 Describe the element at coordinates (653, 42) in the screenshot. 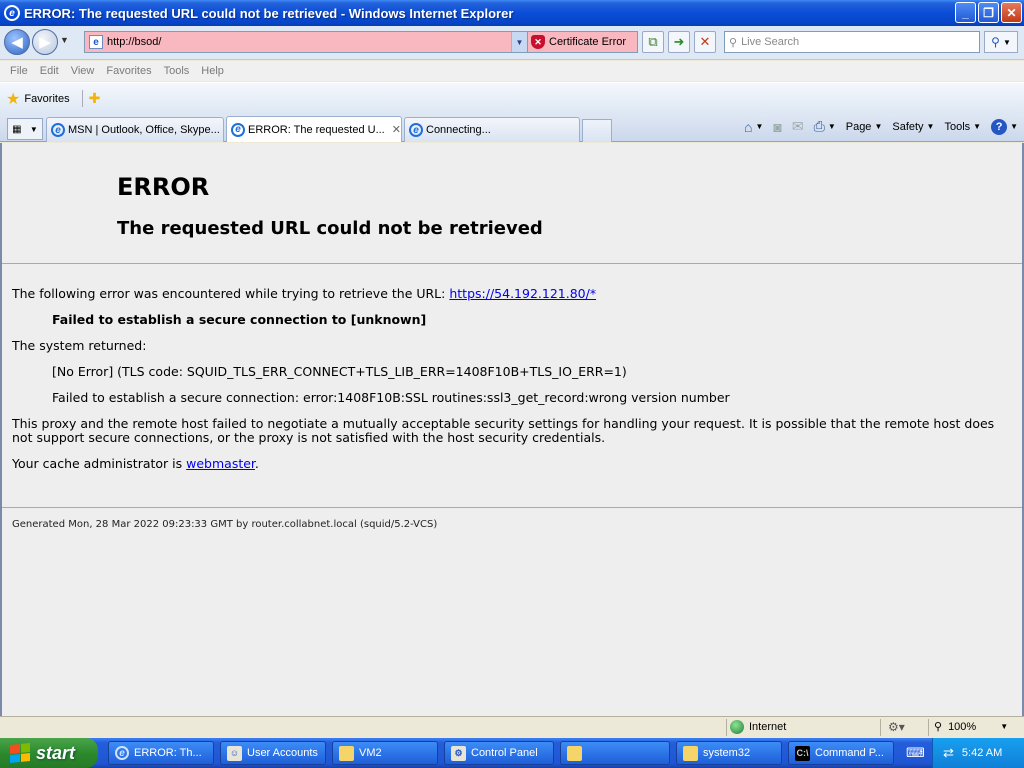

I see `compatibility-view-button: ⧉` at that location.